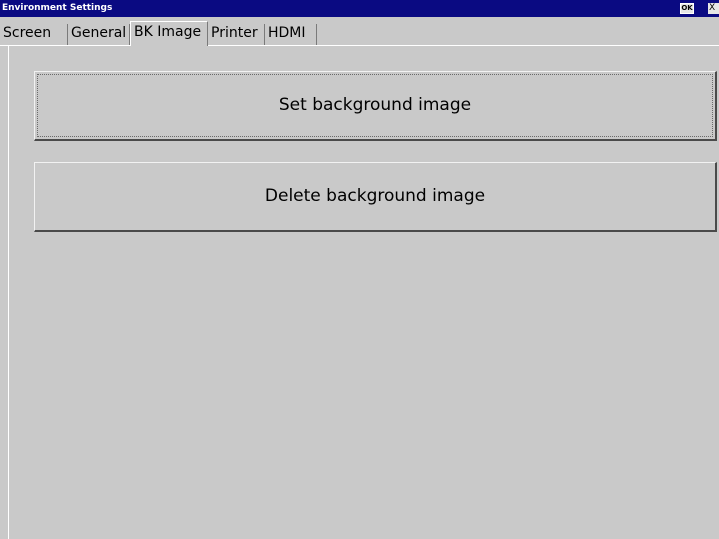 This screenshot has width=719, height=539. Describe the element at coordinates (34, 34) in the screenshot. I see `tab-screen: Screen` at that location.